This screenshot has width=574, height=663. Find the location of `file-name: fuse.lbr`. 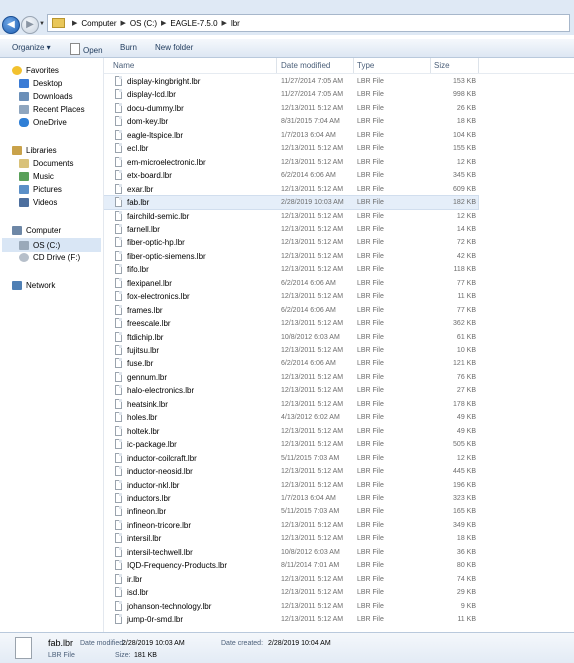

file-name: fuse.lbr is located at coordinates (140, 364).